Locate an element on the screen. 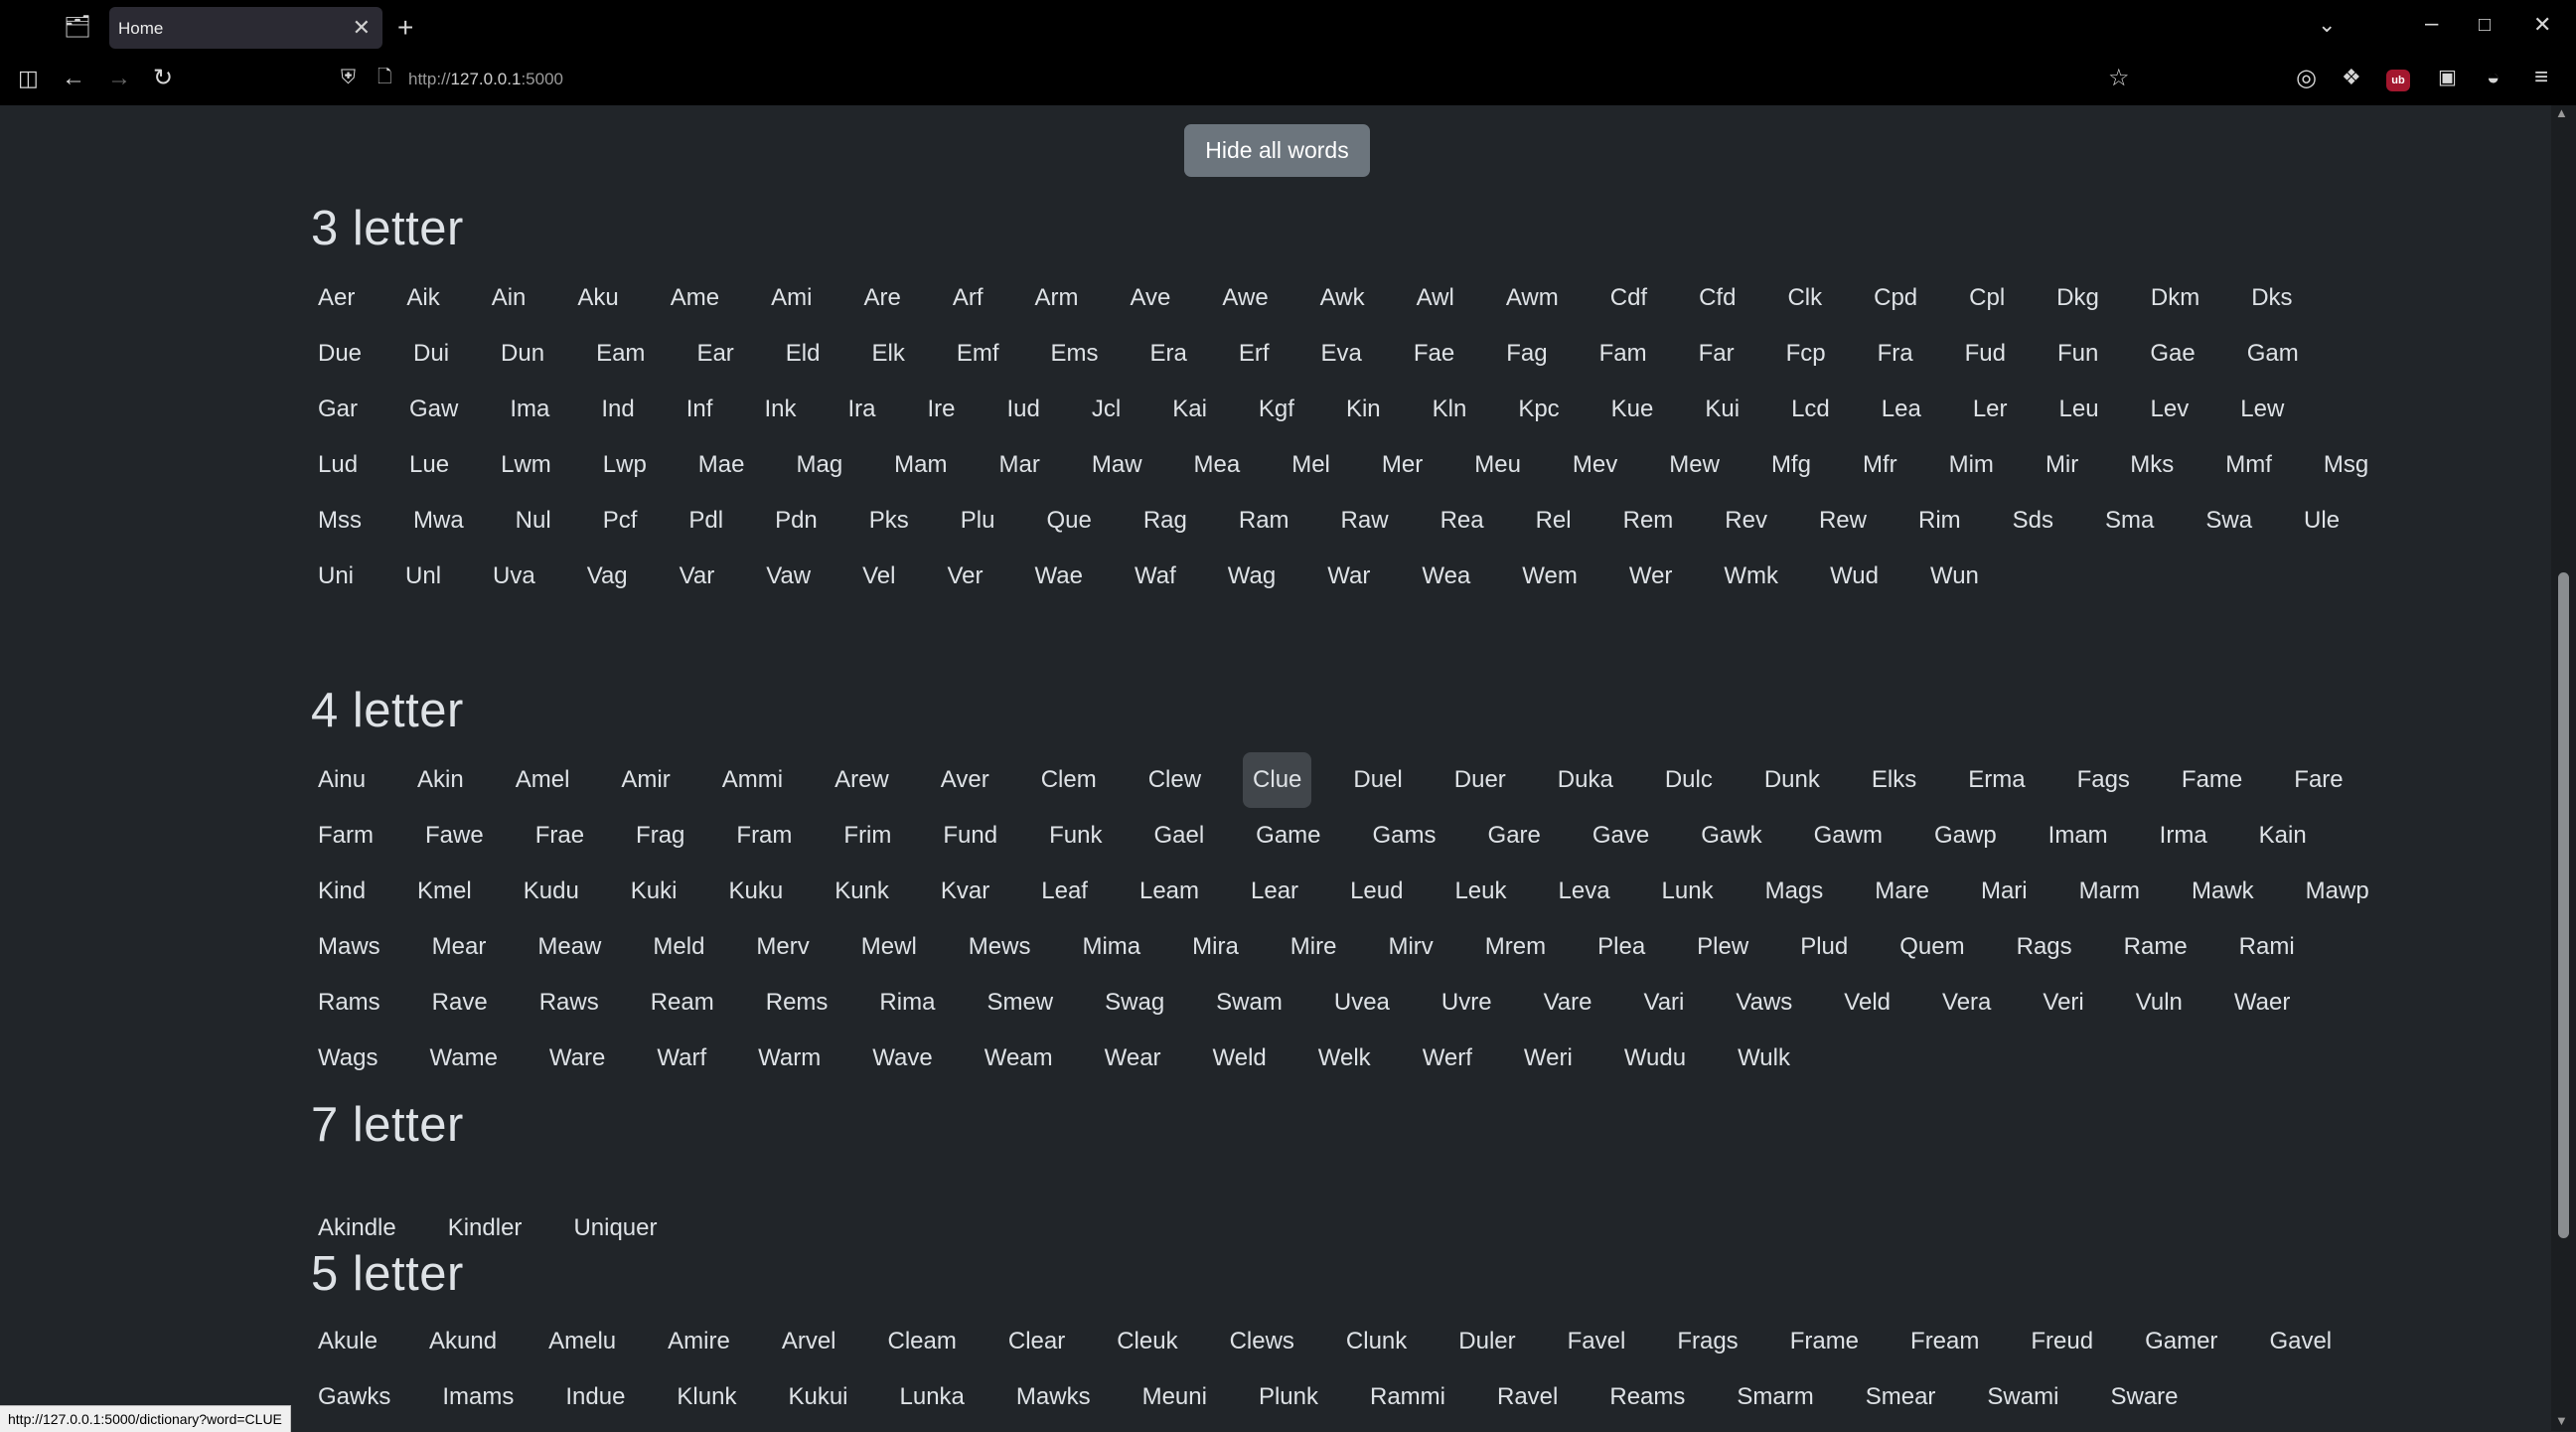 The image size is (2576, 1432). word-link-kudu: Kudu is located at coordinates (551, 891).